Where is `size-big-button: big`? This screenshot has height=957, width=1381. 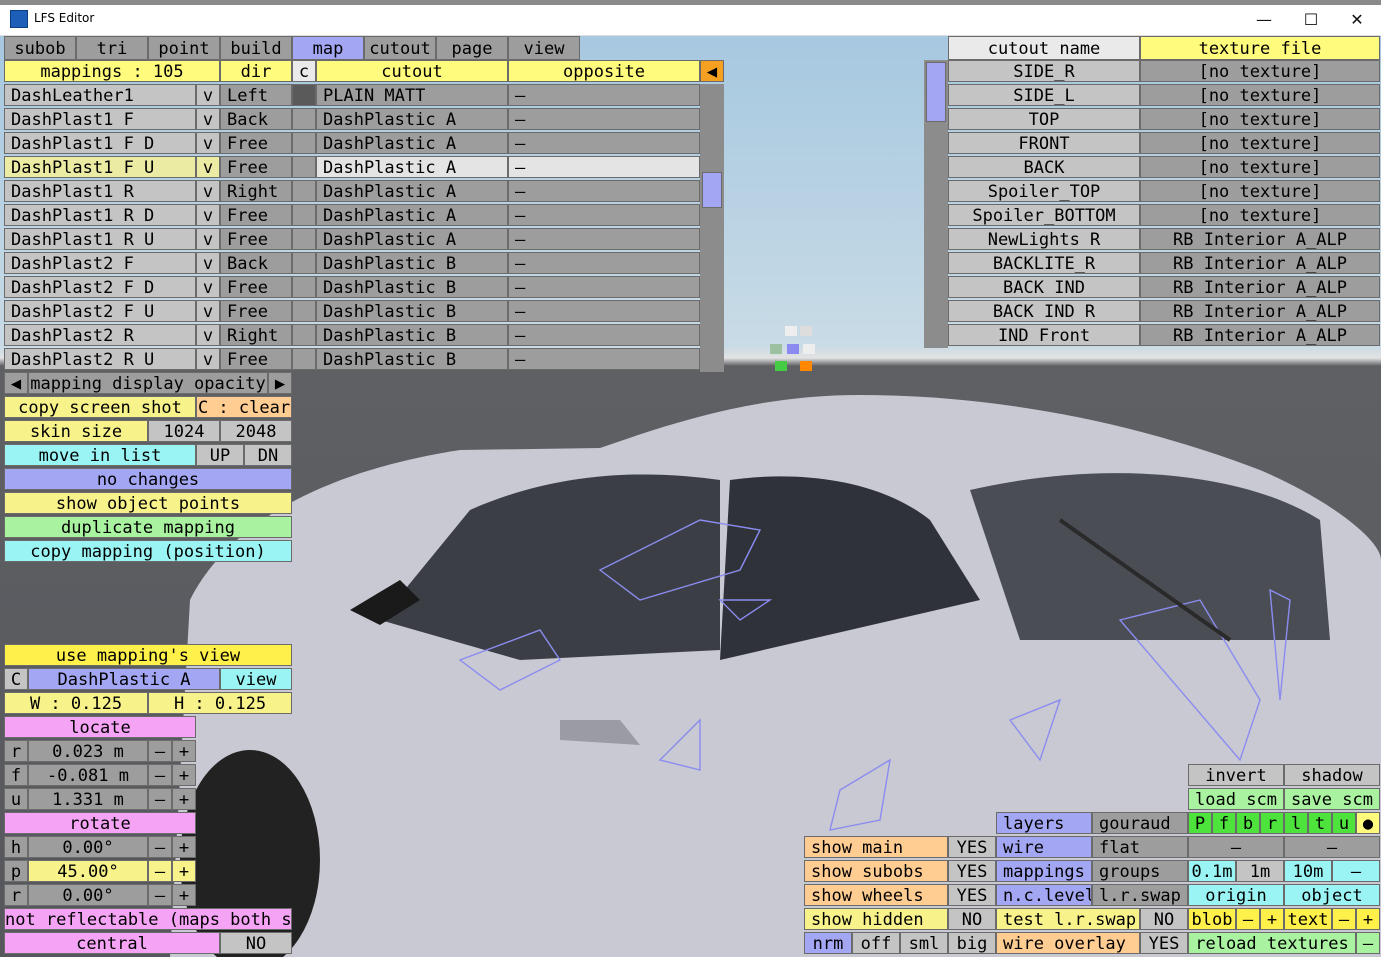 size-big-button: big is located at coordinates (972, 943).